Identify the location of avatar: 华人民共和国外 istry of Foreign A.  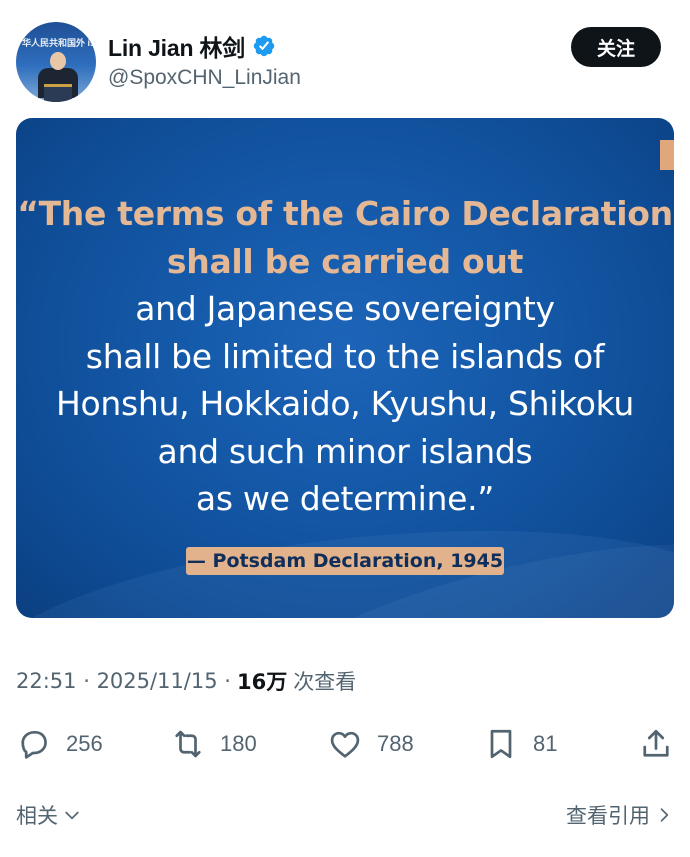
(56, 62).